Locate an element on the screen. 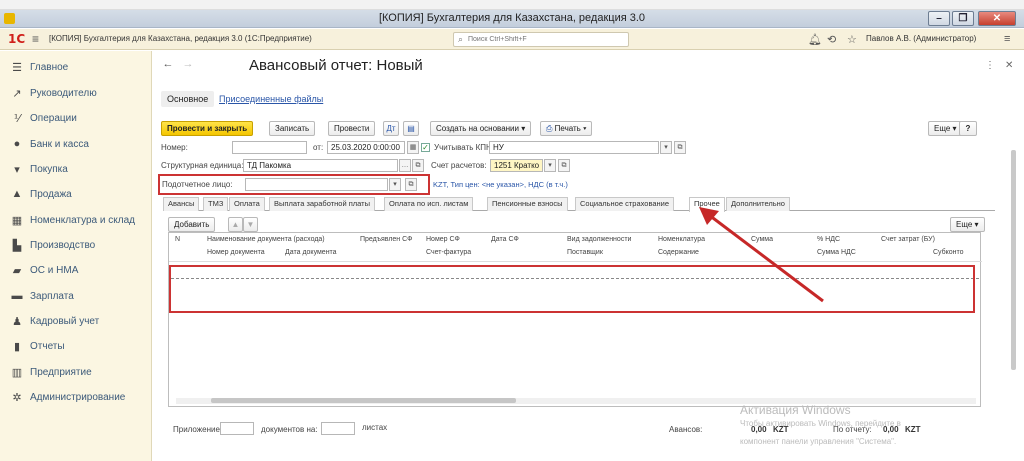 The height and width of the screenshot is (461, 1024). currency-settings-link: KZT, Тип цен: <не указан>, НДС (в т.ч.) is located at coordinates (500, 184).